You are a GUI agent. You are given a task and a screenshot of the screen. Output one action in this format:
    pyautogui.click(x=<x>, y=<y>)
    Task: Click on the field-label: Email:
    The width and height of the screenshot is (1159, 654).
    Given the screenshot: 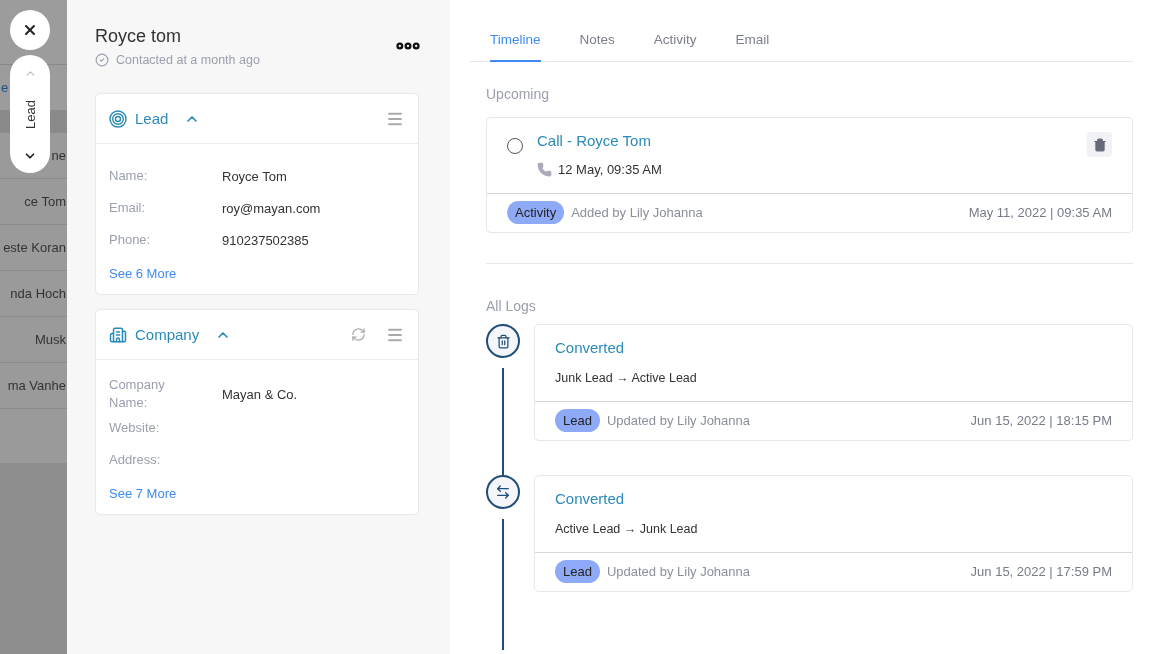 What is the action you would take?
    pyautogui.click(x=128, y=207)
    